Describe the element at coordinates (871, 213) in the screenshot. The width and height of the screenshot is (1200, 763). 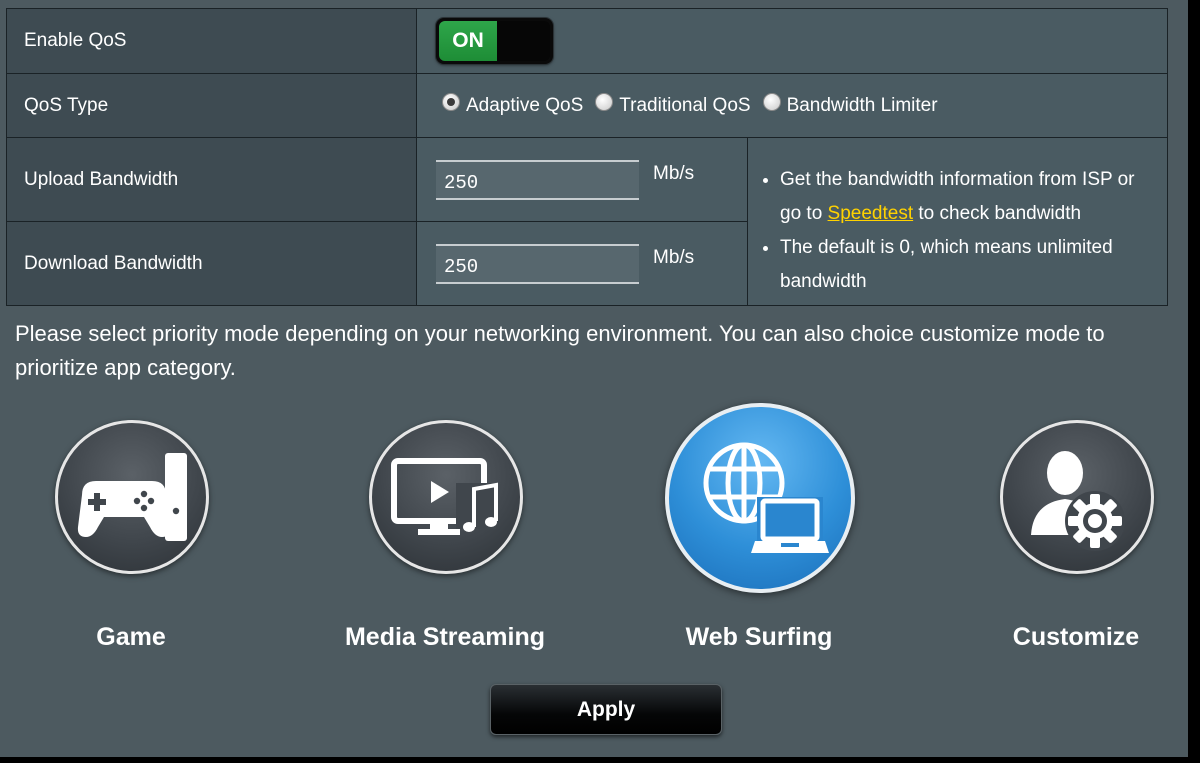
I see `speedtest-link: Speedtest` at that location.